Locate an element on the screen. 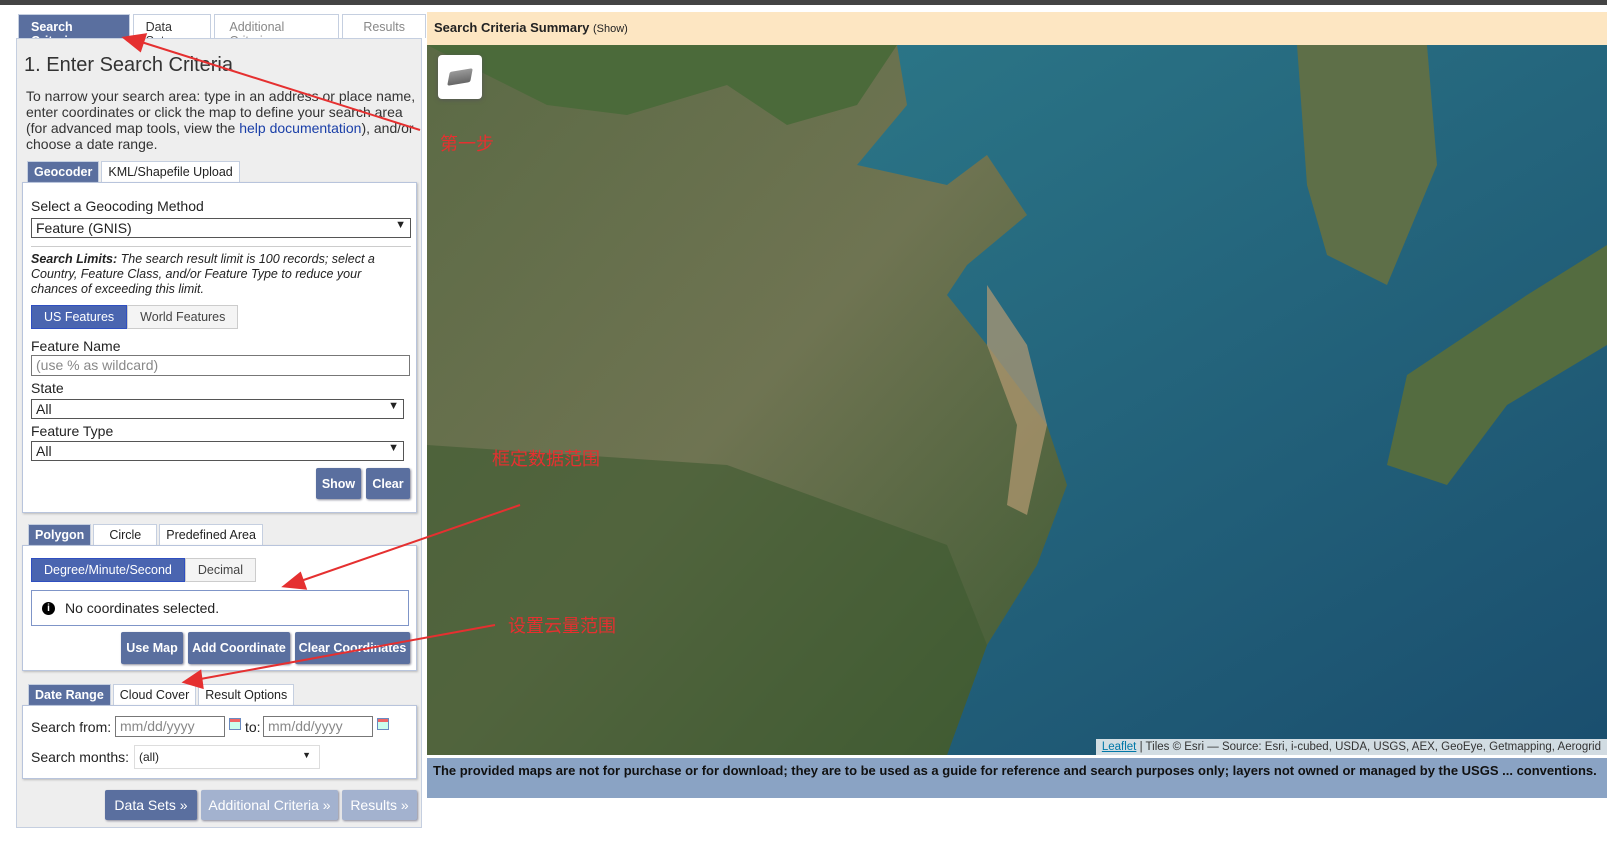 The height and width of the screenshot is (848, 1607). annotation-cloud-cover: 设置云量范围 is located at coordinates (562, 626).